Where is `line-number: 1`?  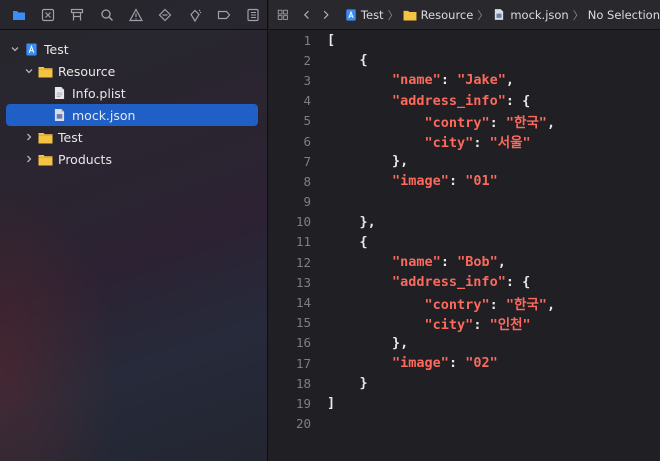 line-number: 1 is located at coordinates (307, 40).